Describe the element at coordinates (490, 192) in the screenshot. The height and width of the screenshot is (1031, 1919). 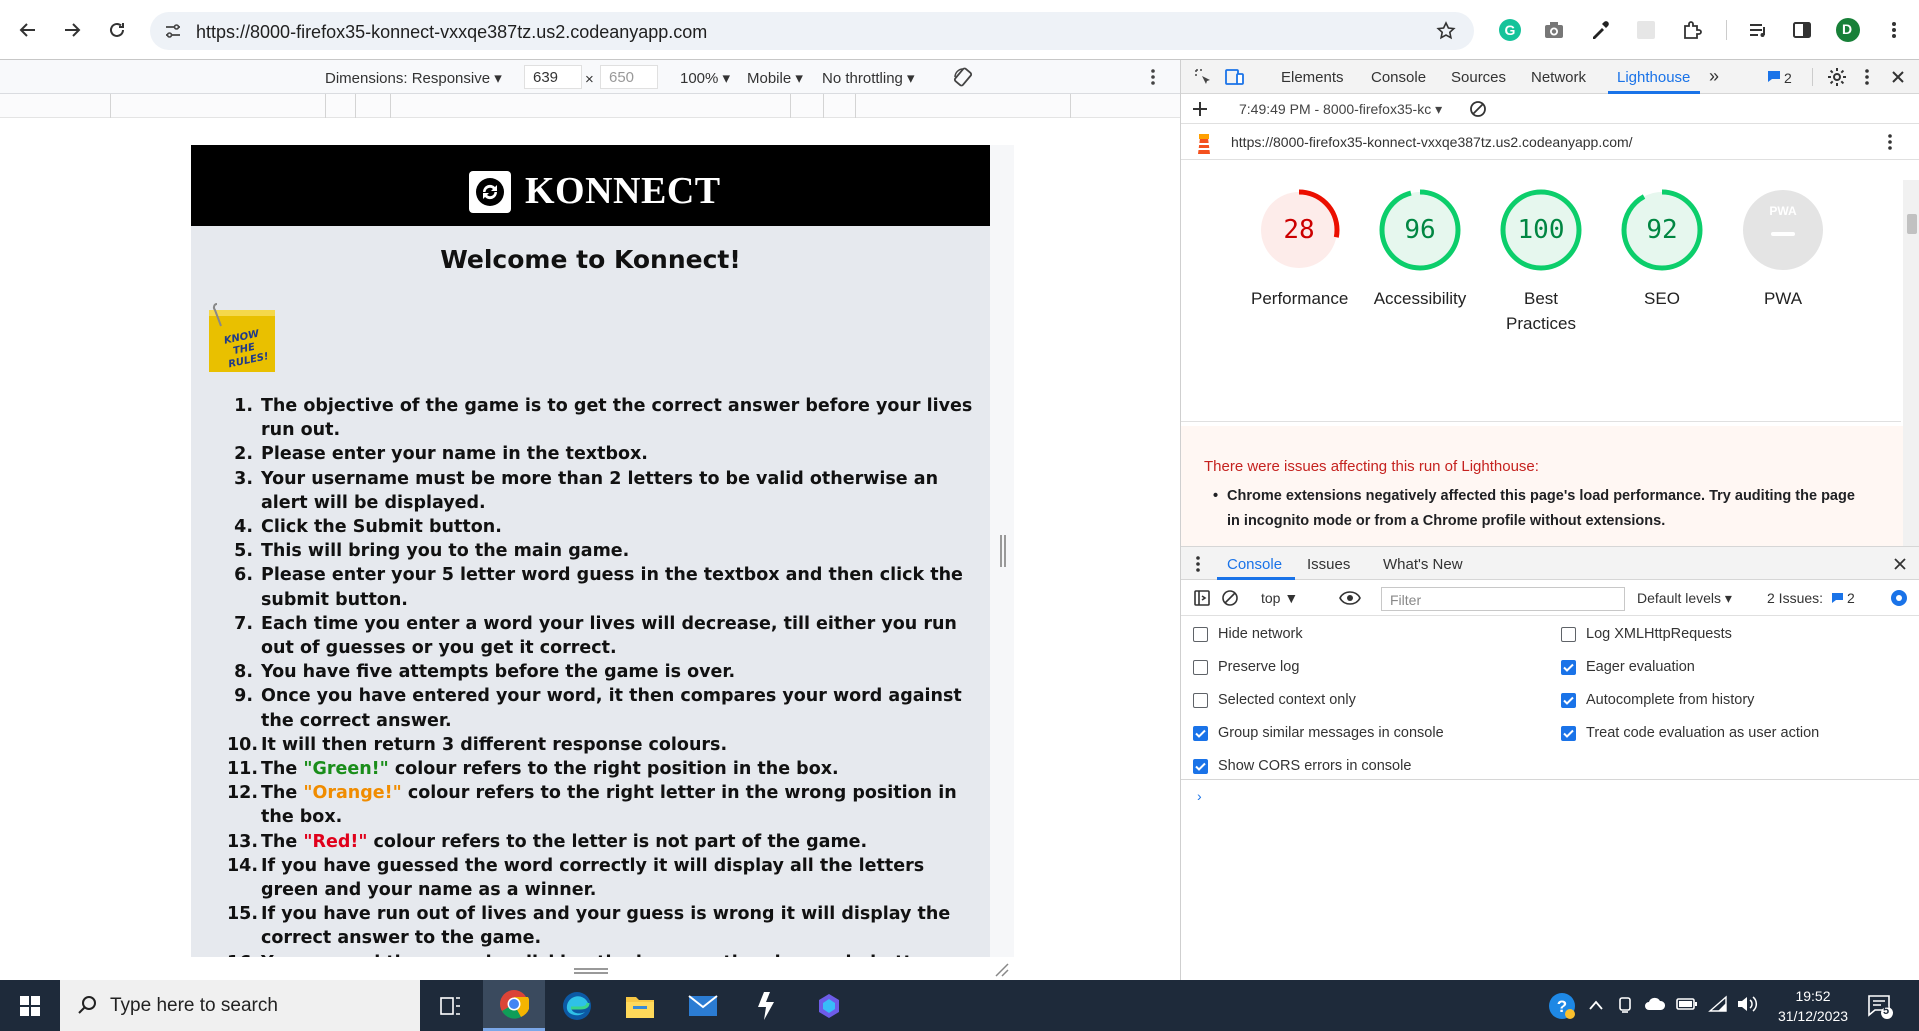
I see `konnect-logo` at that location.